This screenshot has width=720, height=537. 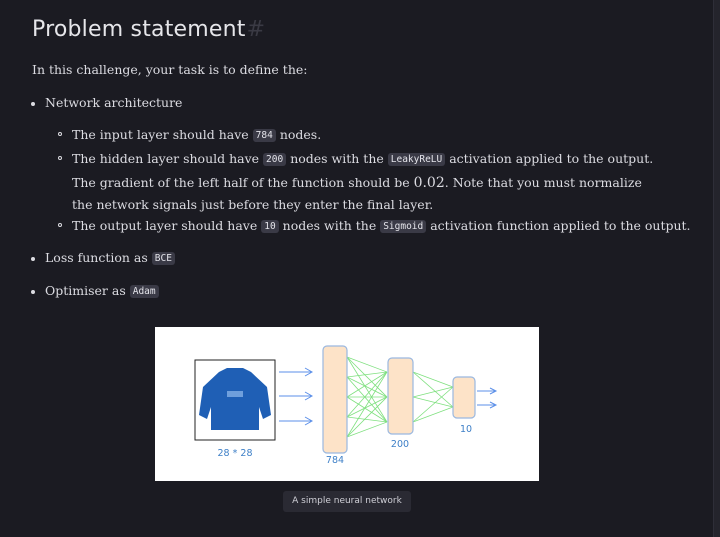 I want to click on code-784: 784, so click(x=264, y=135).